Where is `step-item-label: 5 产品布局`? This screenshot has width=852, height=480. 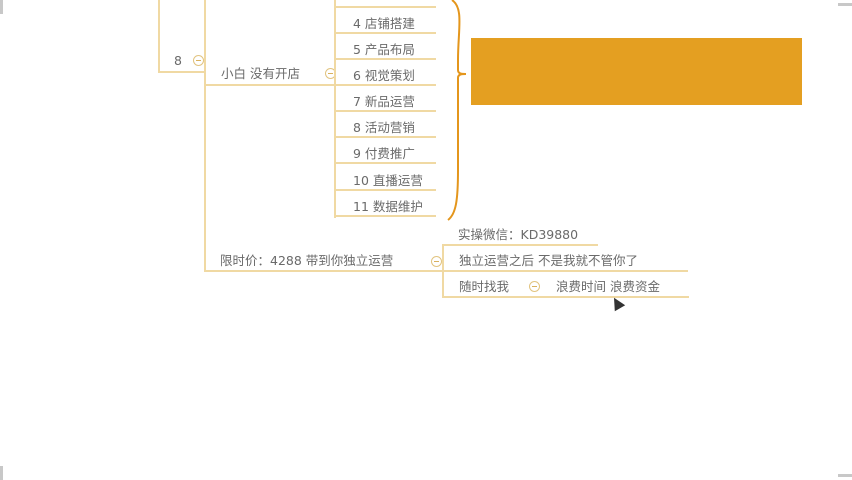 step-item-label: 5 产品布局 is located at coordinates (384, 49).